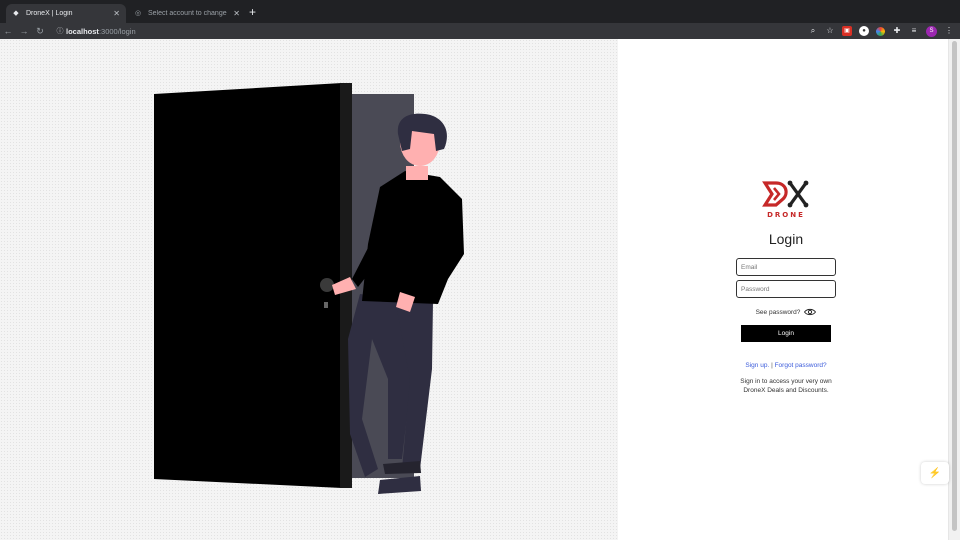  Describe the element at coordinates (82, 31) in the screenshot. I see `url-host: localhost` at that location.